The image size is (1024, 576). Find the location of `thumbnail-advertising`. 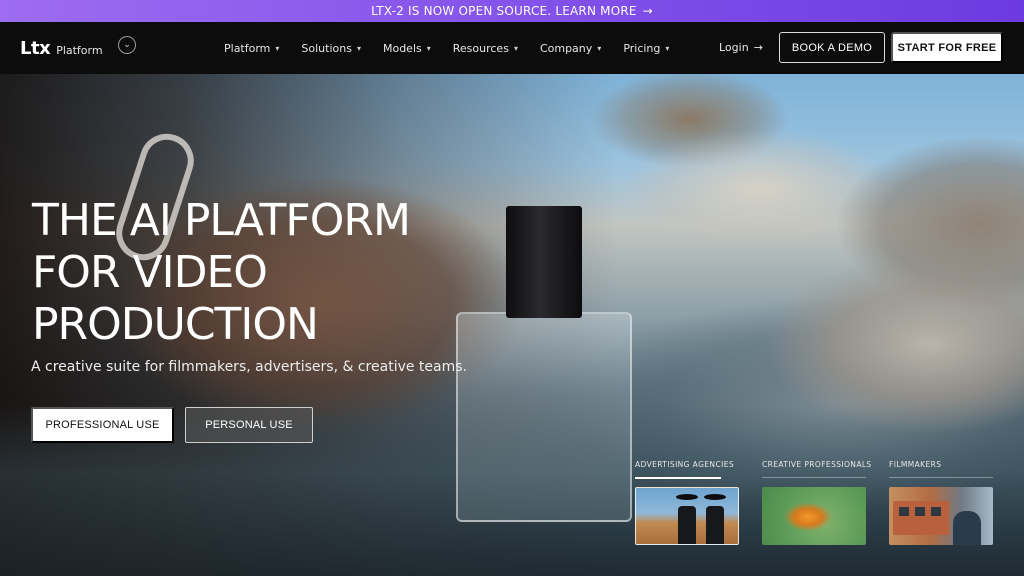

thumbnail-advertising is located at coordinates (687, 516).